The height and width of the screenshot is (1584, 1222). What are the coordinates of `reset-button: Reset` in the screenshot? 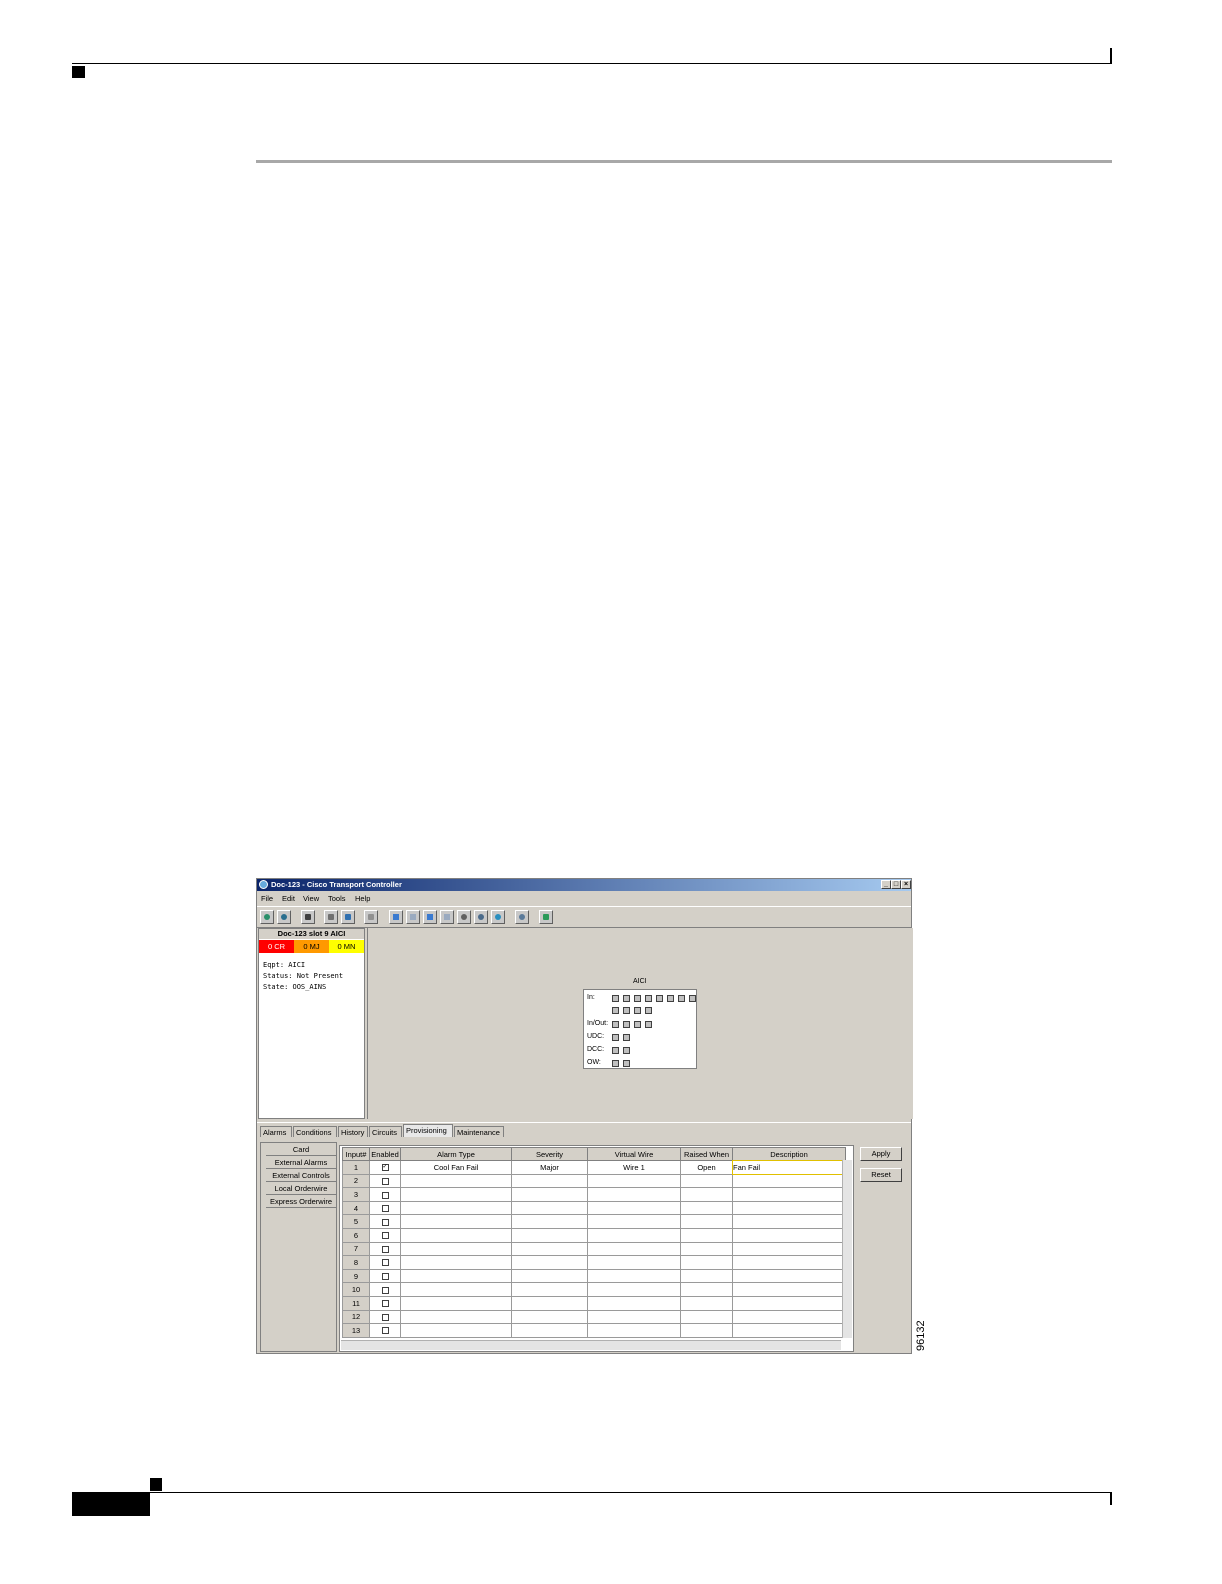 It's located at (881, 1175).